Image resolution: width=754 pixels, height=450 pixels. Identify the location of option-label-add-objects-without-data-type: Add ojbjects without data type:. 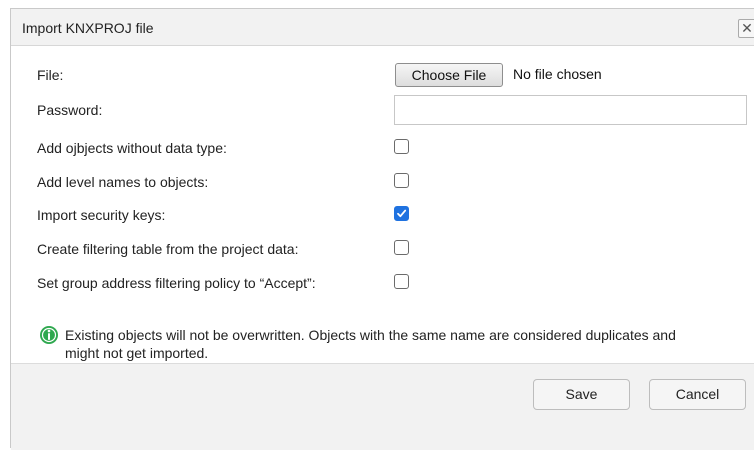
(132, 148).